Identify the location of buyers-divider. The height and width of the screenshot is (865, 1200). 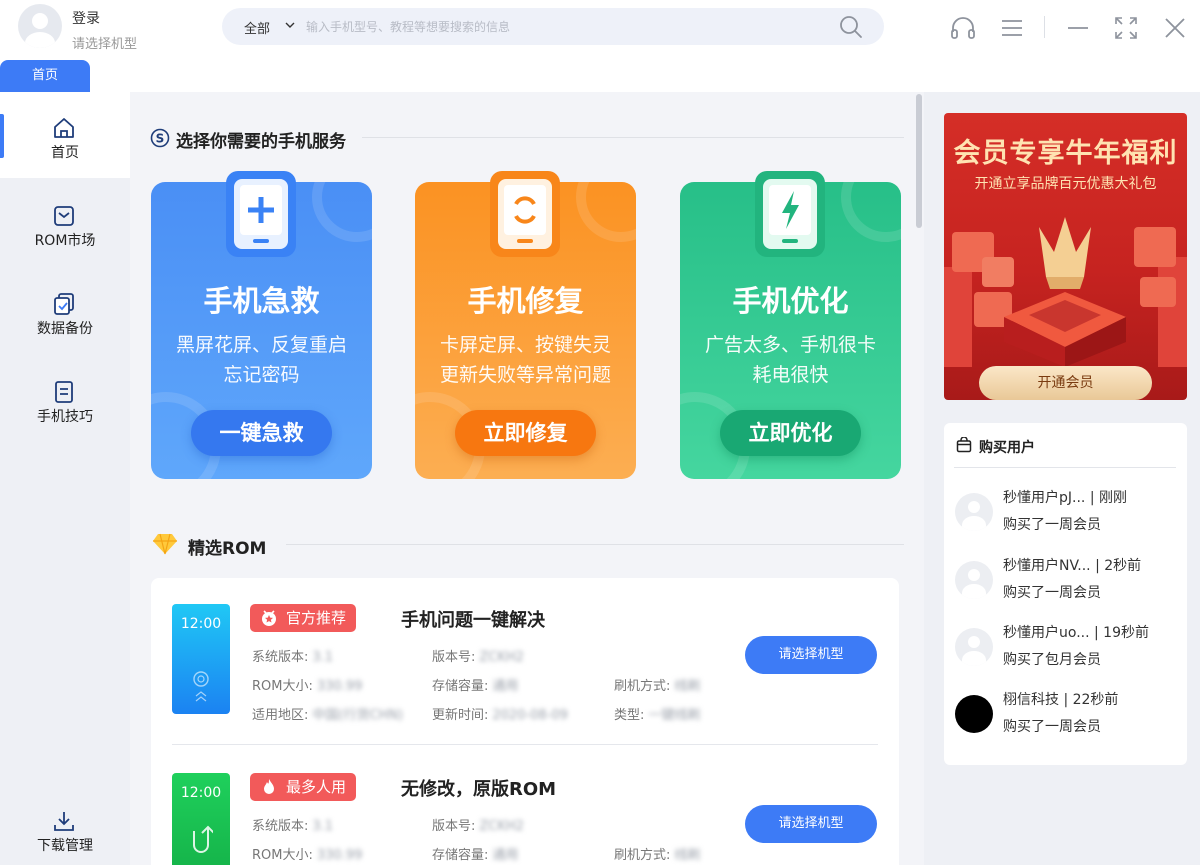
(1065, 467).